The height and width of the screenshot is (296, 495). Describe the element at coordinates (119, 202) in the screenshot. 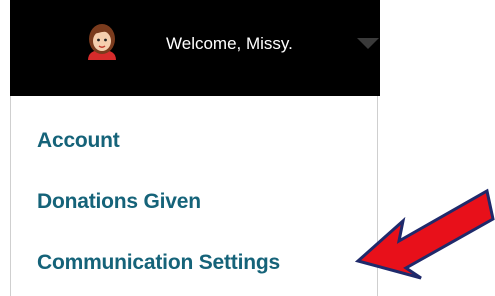

I see `menu-item-donations-given: Donations Given` at that location.